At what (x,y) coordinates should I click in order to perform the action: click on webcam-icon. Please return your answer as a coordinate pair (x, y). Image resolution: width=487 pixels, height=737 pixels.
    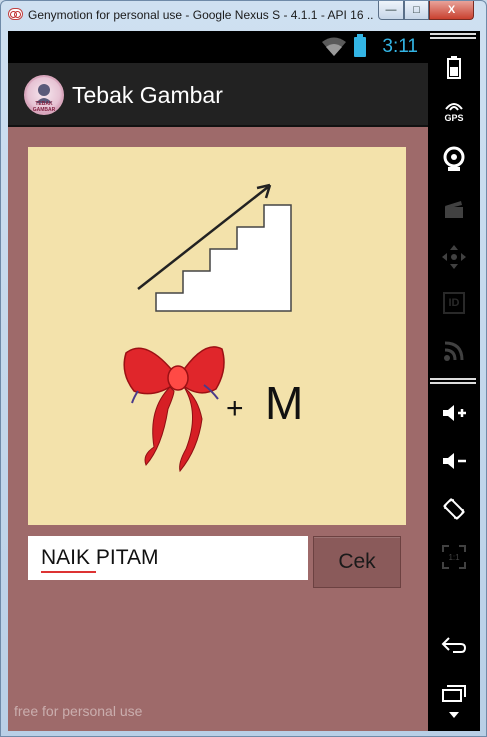
    Looking at the image, I should click on (454, 158).